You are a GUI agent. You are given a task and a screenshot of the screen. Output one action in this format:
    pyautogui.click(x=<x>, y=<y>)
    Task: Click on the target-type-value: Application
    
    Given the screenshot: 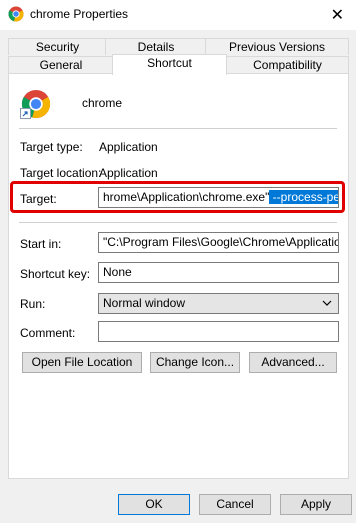 What is the action you would take?
    pyautogui.click(x=128, y=147)
    